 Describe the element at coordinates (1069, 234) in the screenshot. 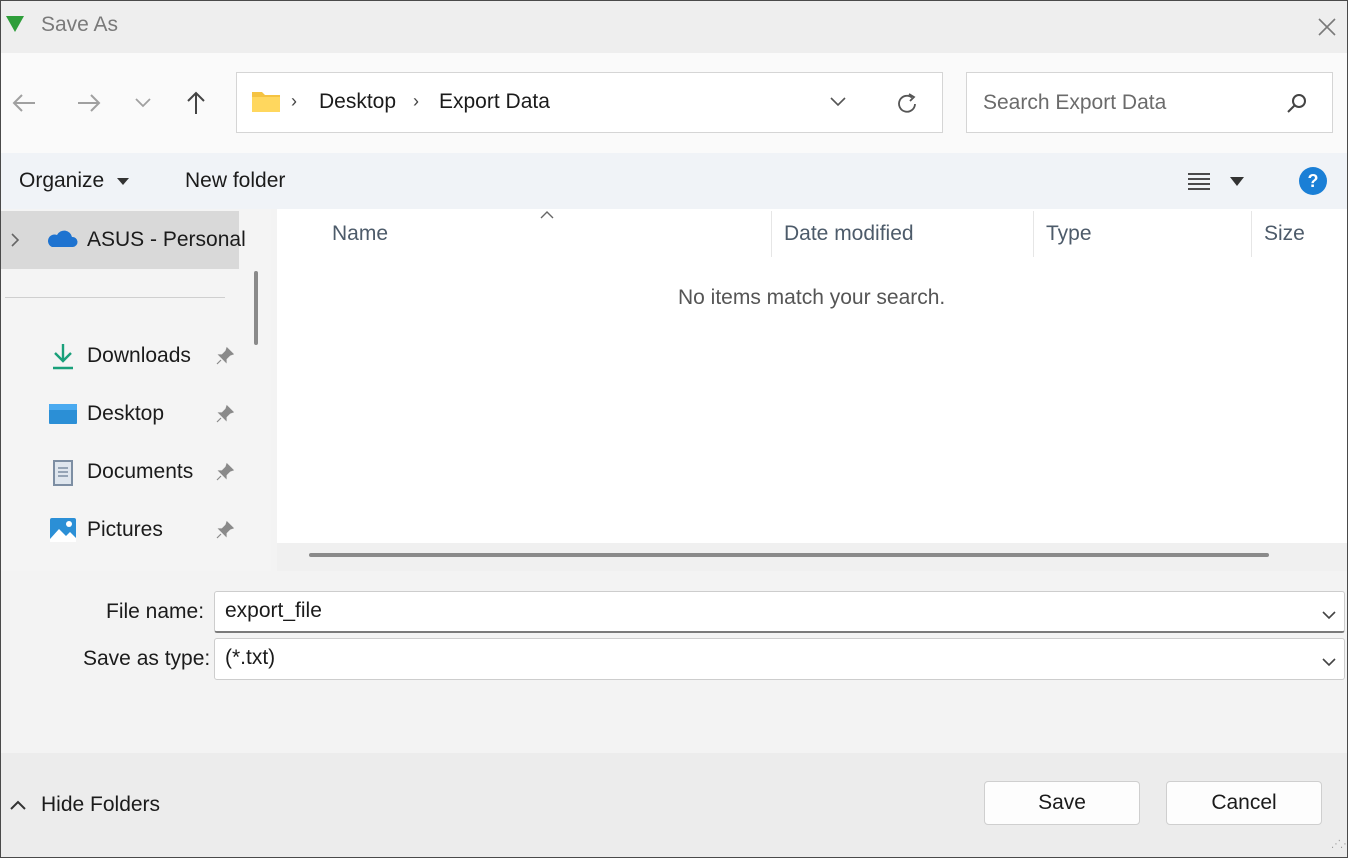

I see `column-header-type: Type` at that location.